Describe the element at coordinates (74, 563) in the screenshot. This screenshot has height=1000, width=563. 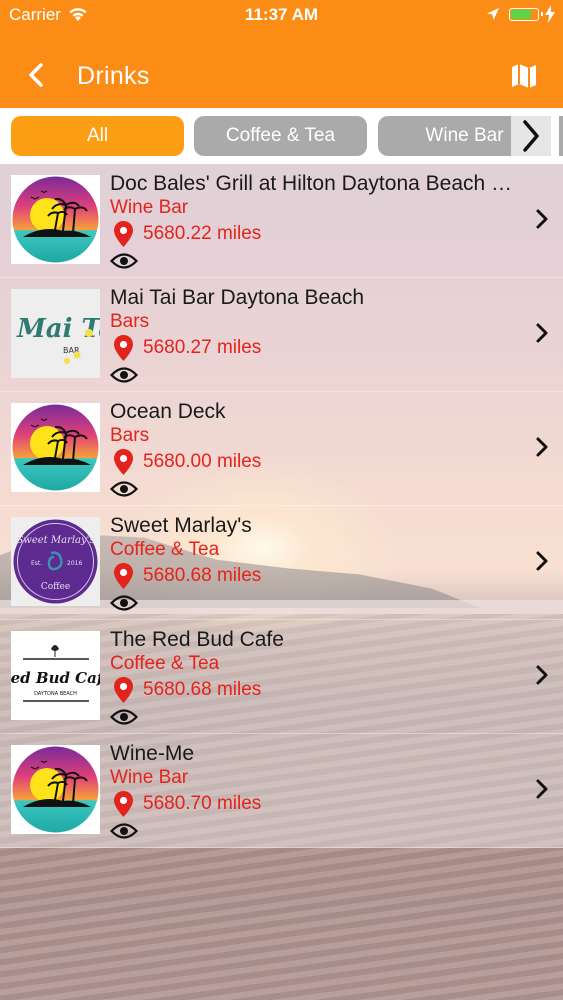
I see `svg-text: 2016` at that location.